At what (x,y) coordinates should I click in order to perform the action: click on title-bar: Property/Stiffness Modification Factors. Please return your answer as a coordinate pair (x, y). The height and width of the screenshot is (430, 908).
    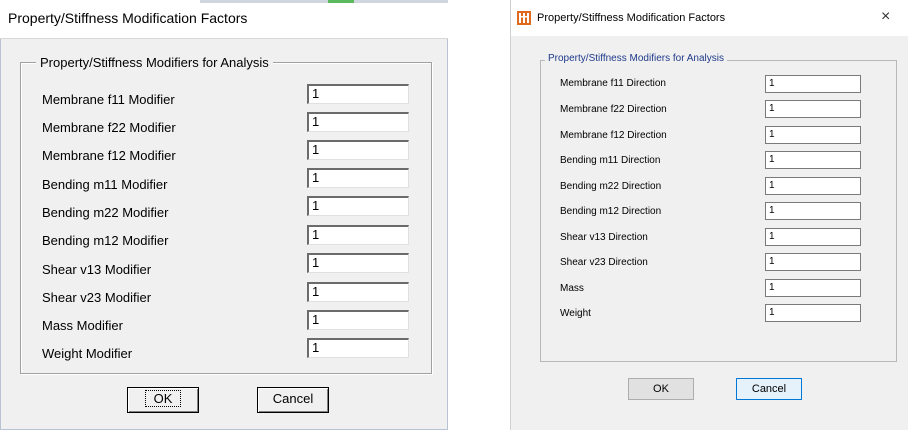
    Looking at the image, I should click on (224, 19).